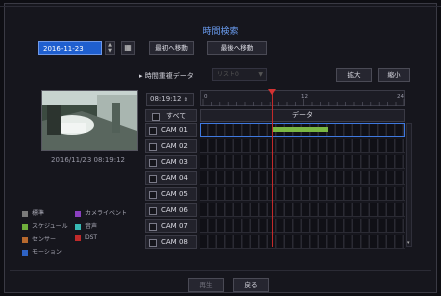  Describe the element at coordinates (302, 178) in the screenshot. I see `timeline-row-cam04` at that location.